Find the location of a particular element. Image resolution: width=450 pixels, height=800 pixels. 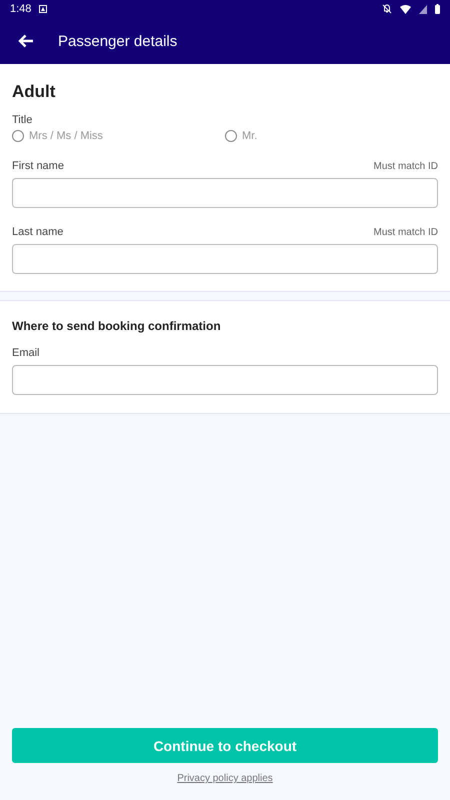

continue-button: Continue to checkout is located at coordinates (225, 745).